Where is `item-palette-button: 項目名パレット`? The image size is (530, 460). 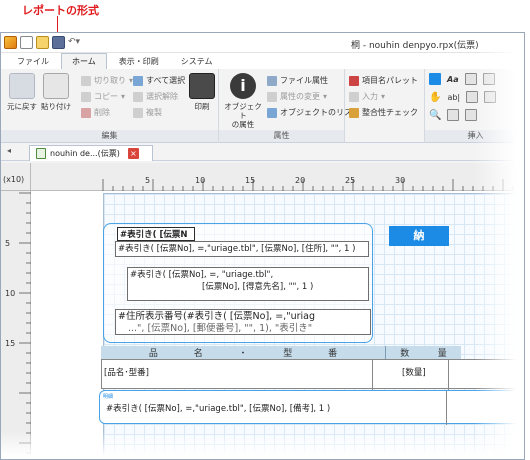 item-palette-button: 項目名パレット is located at coordinates (383, 80).